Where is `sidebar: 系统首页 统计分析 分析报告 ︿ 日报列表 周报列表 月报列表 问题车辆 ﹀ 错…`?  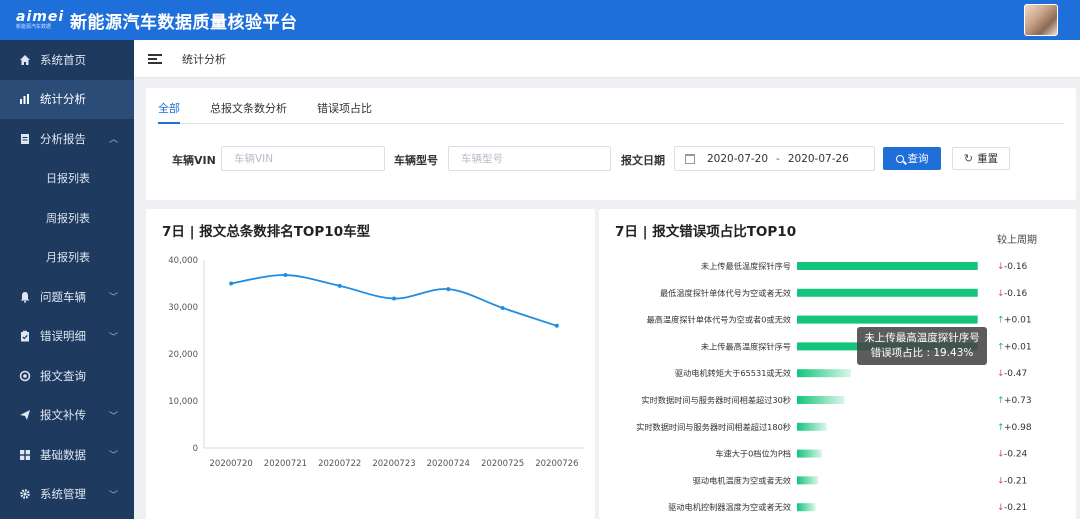 sidebar: 系统首页 统计分析 分析报告 ︿ 日报列表 周报列表 月报列表 问题车辆 ﹀ 错… is located at coordinates (67, 279).